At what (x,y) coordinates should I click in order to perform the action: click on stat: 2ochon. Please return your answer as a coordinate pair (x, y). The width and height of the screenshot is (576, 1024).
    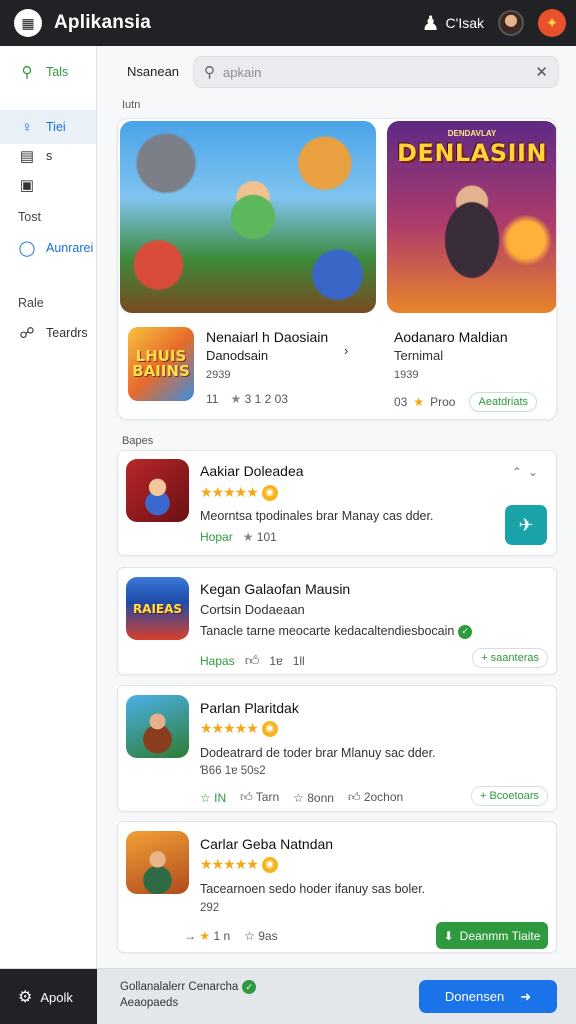
    Looking at the image, I should click on (383, 797).